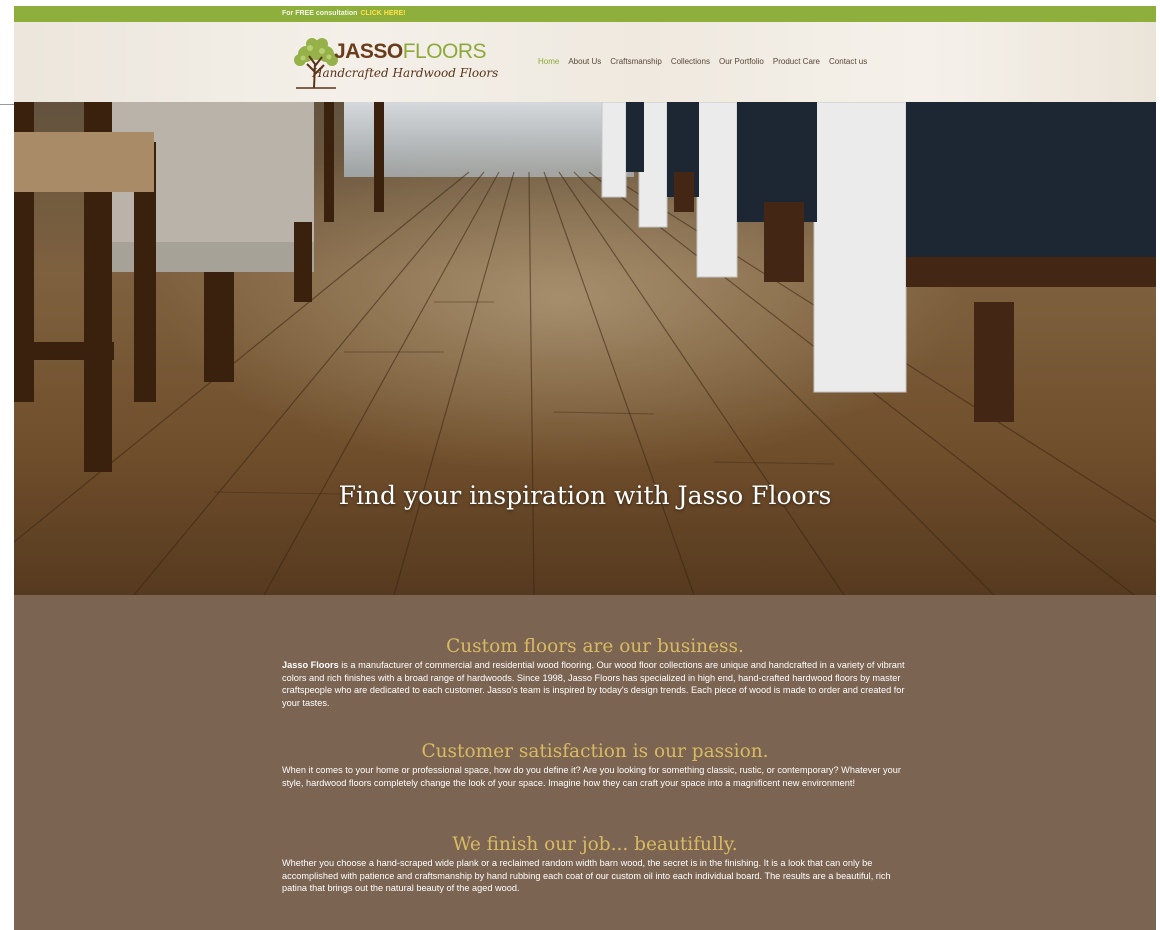  Describe the element at coordinates (585, 495) in the screenshot. I see `hero-title: Find your inspiration with Jasso Floors` at that location.